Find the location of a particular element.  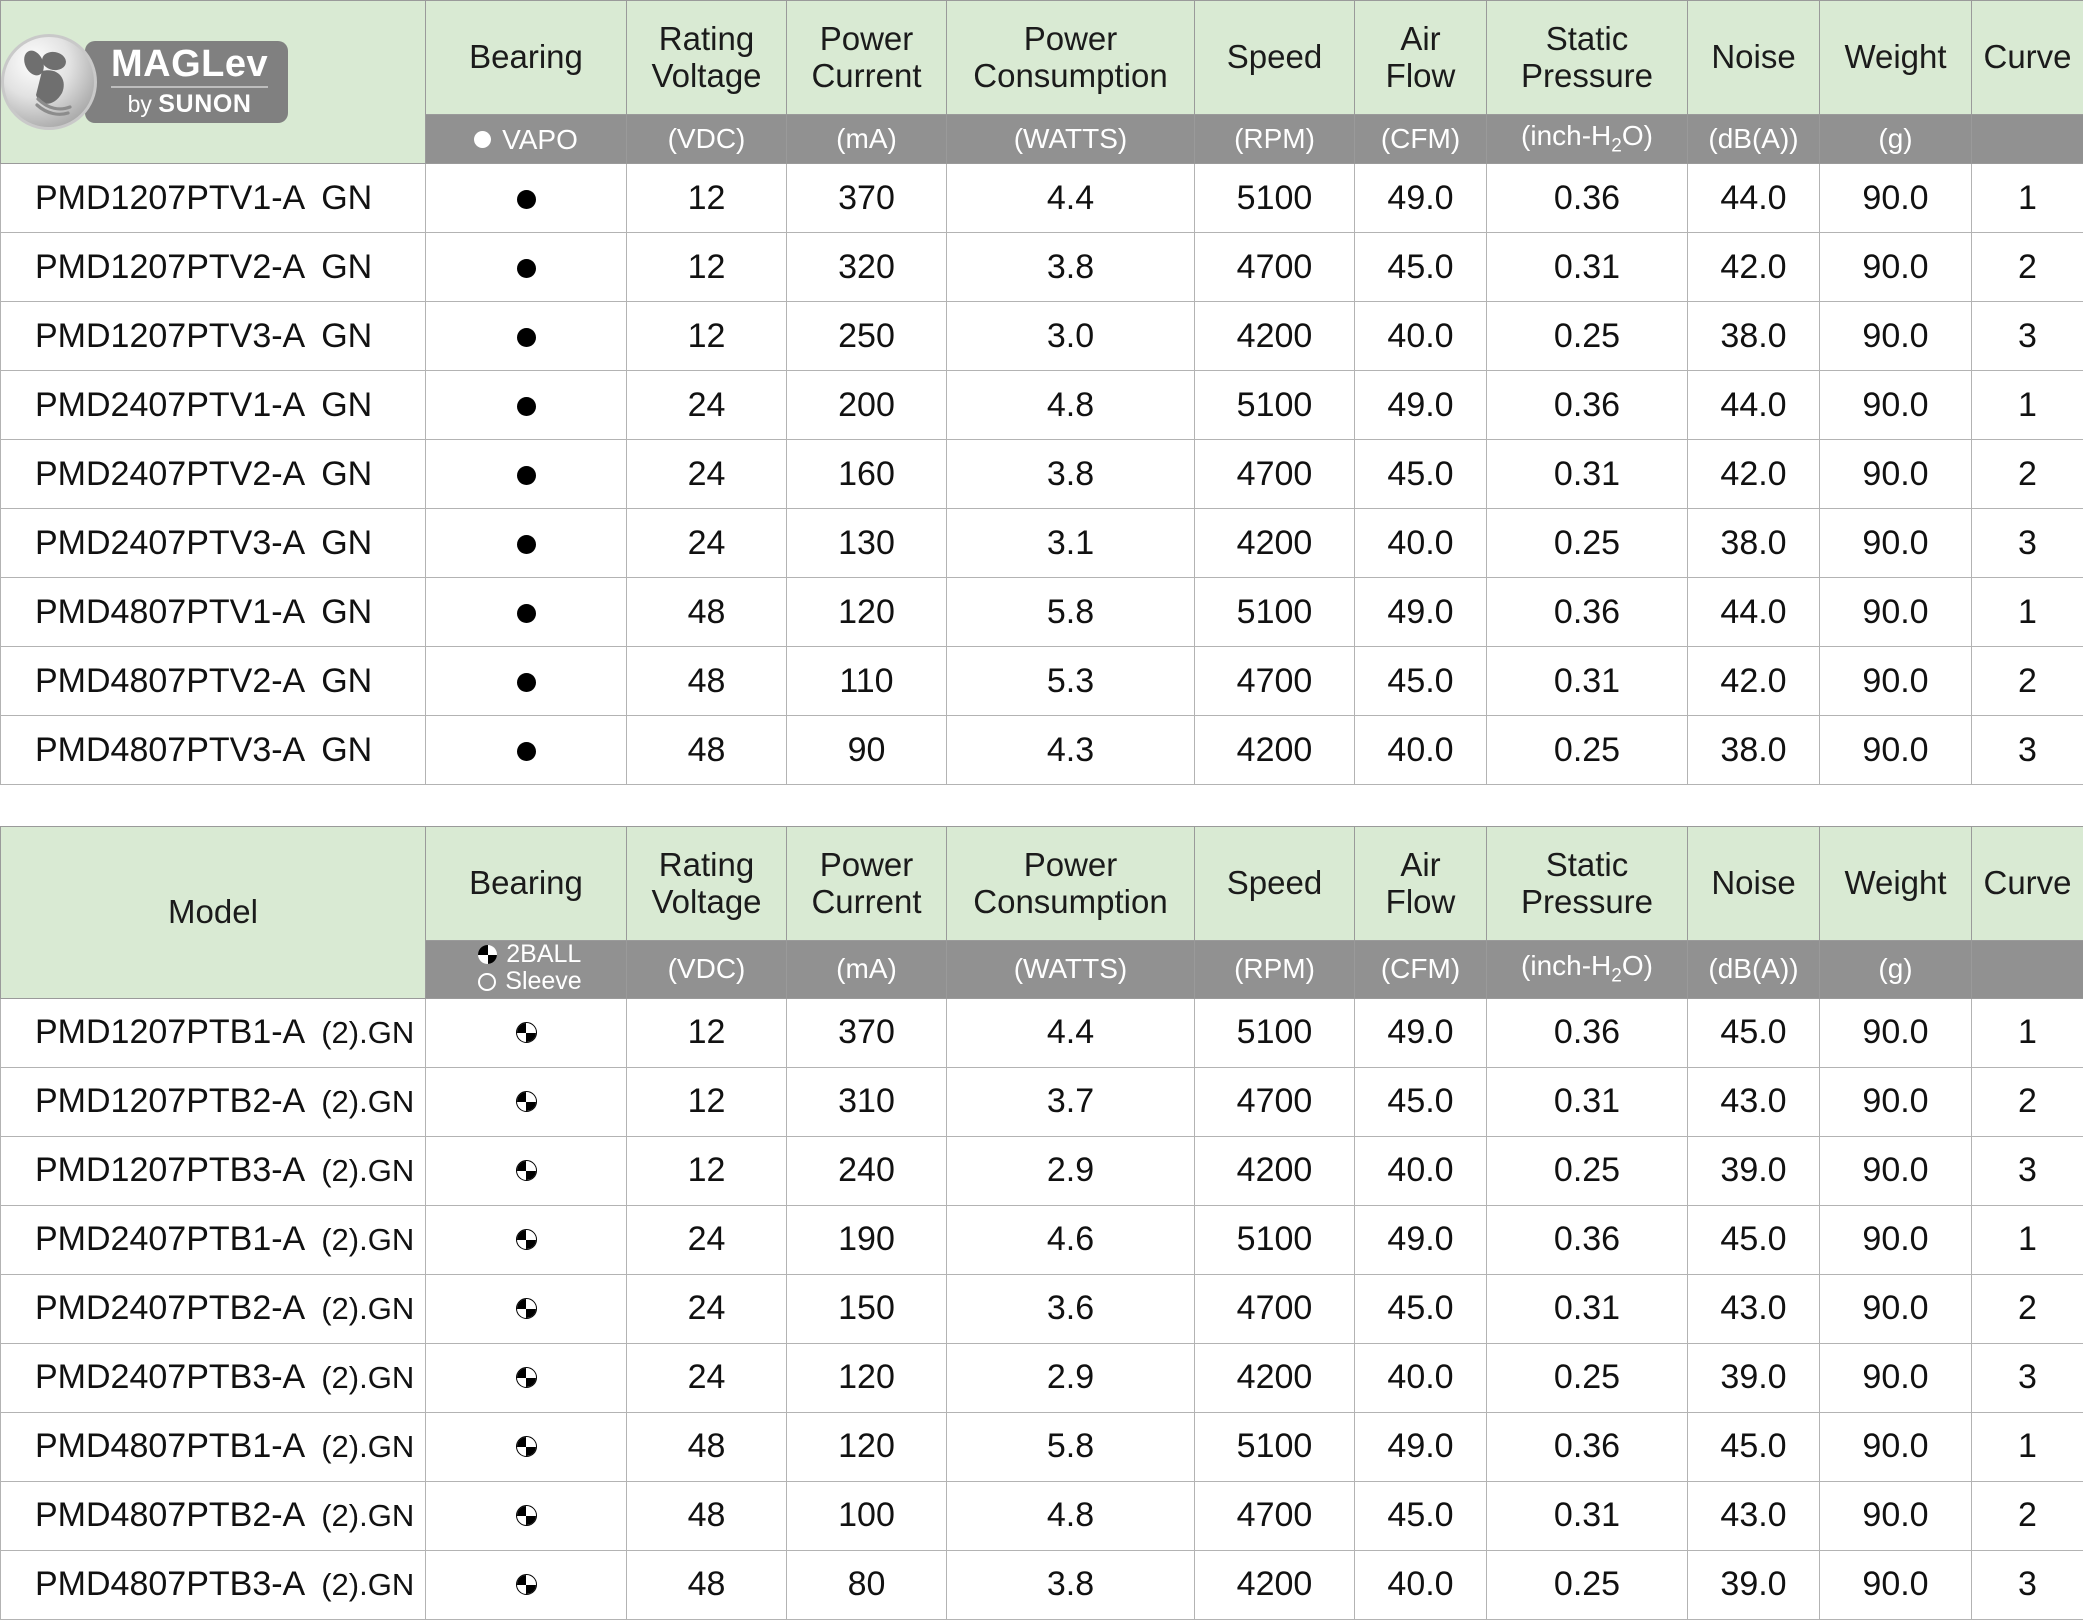

cell-speed: 4700 is located at coordinates (1275, 474).